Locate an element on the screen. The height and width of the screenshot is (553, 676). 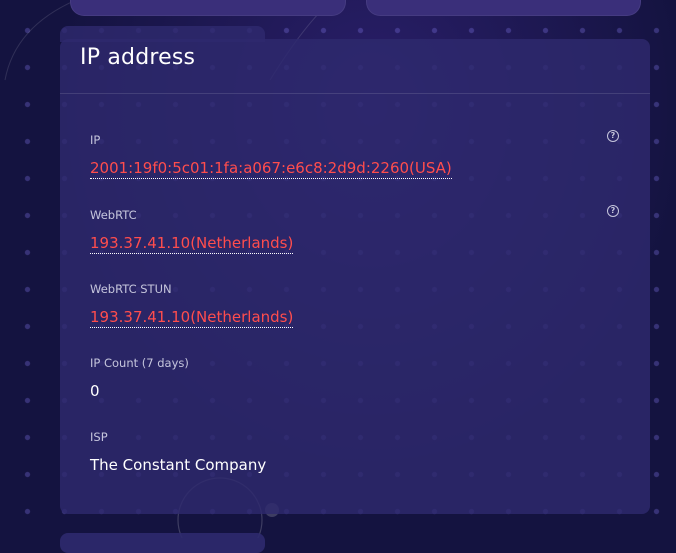
ip-count-value: 0 is located at coordinates (95, 391).